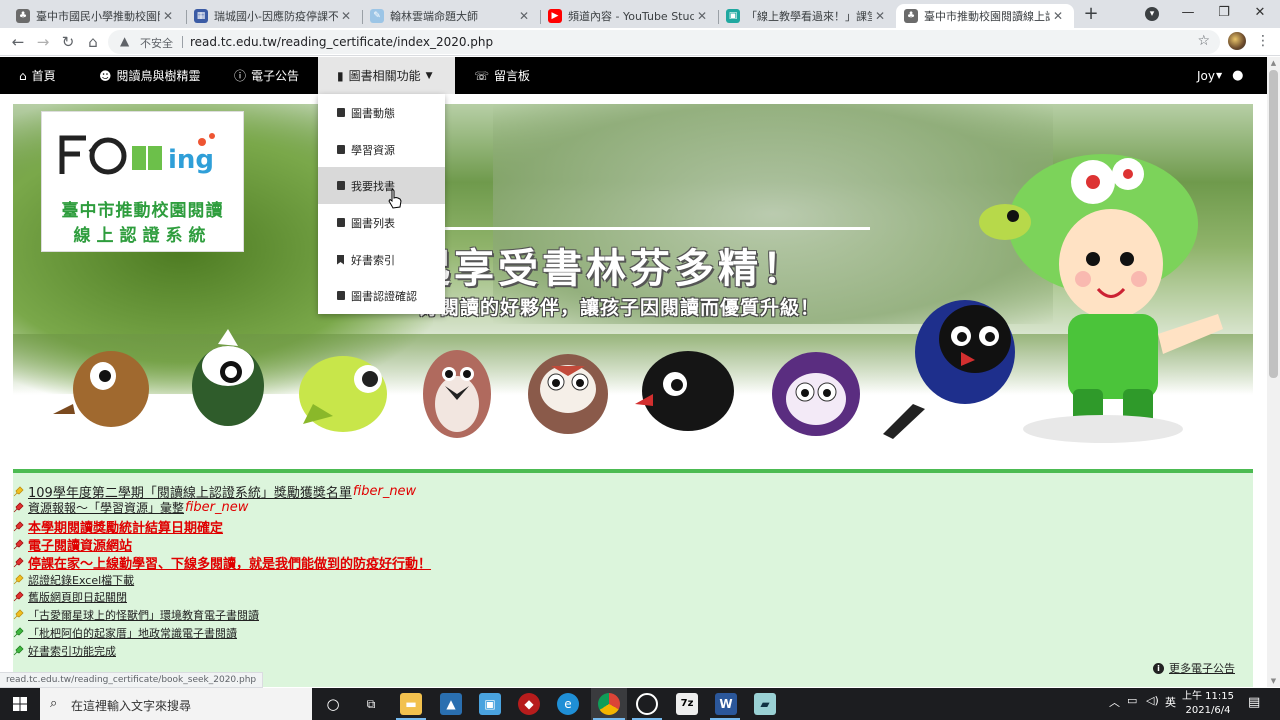  I want to click on forward-icon: →, so click(43, 42).